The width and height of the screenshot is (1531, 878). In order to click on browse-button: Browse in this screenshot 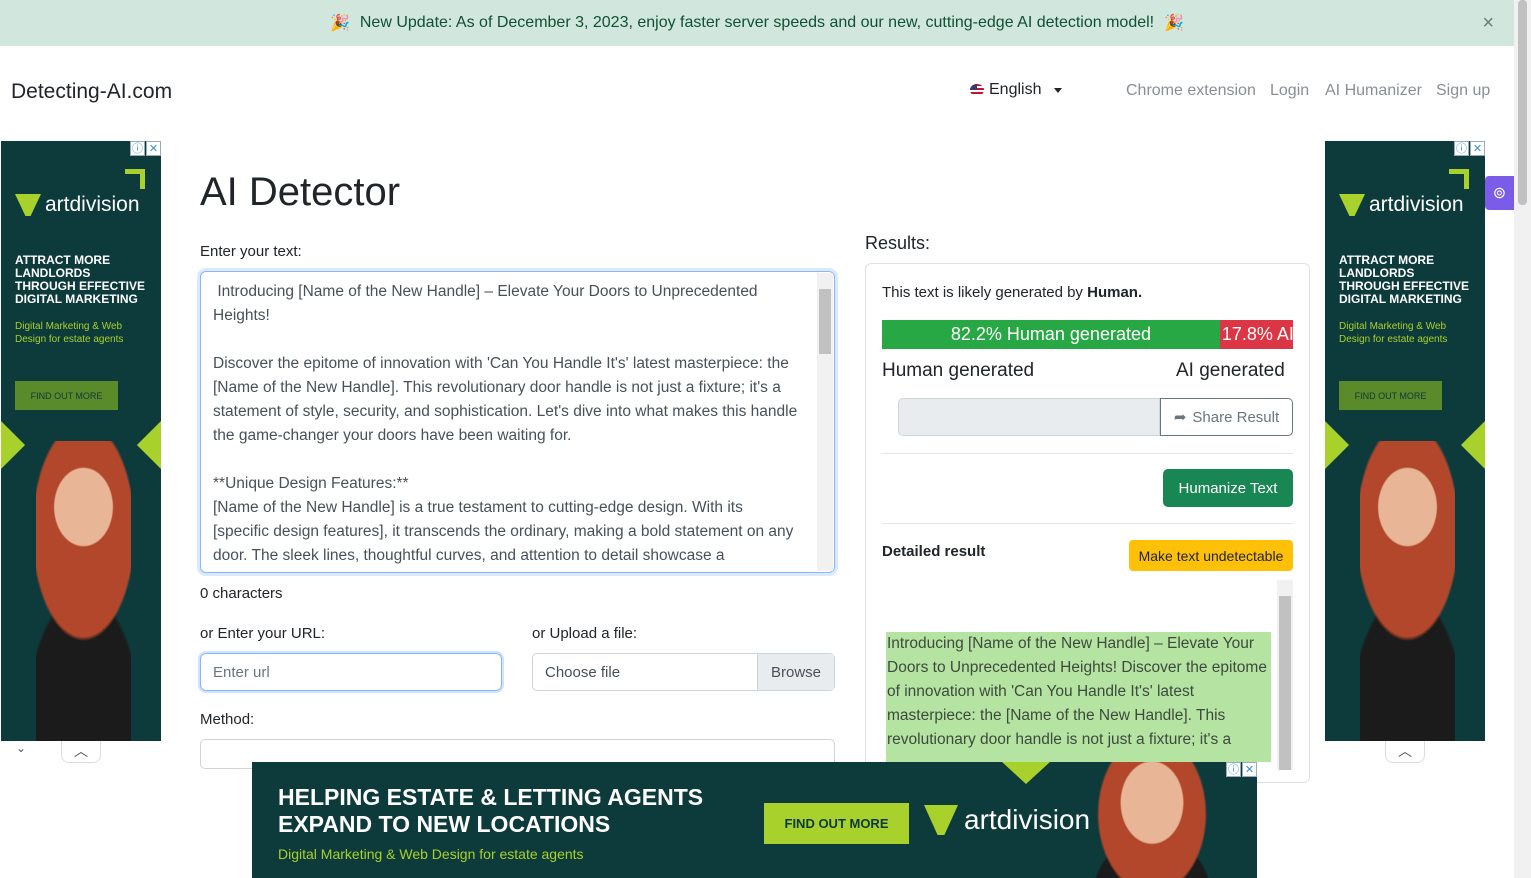, I will do `click(795, 672)`.